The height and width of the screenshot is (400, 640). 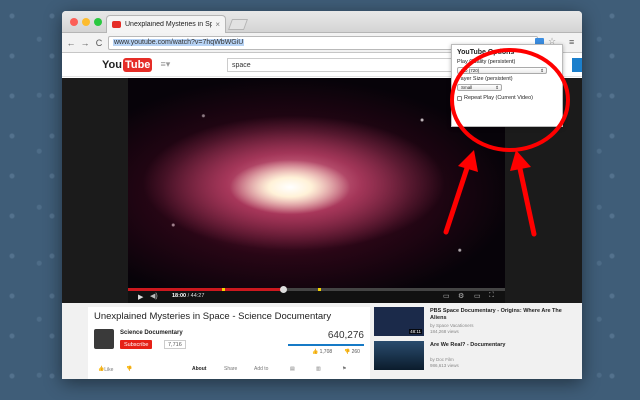 I want to click on dislike-count: 👎 260, so click(x=352, y=352).